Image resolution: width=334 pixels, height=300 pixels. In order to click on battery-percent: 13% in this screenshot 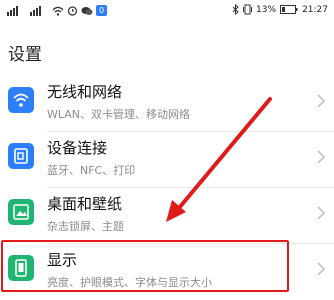, I will do `click(266, 9)`.